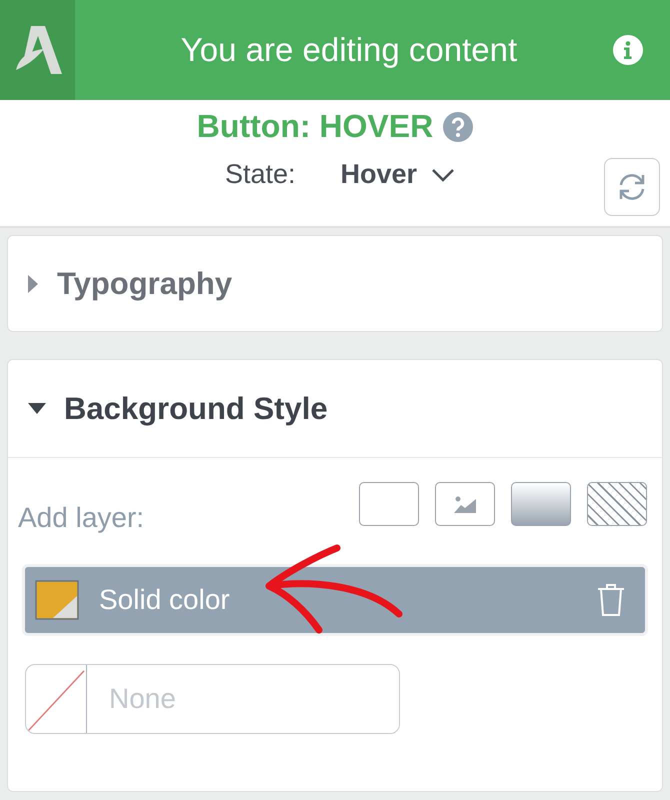 The height and width of the screenshot is (800, 670). I want to click on refresh-button, so click(632, 187).